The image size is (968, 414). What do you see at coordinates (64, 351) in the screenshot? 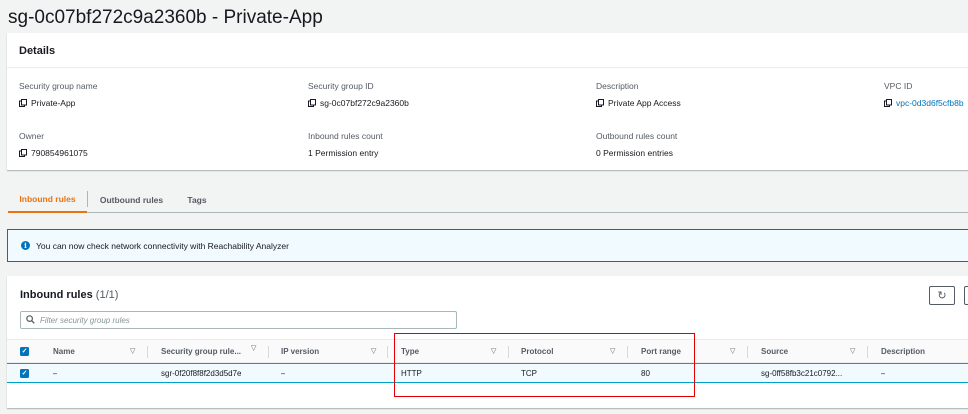
I see `col-header-name: Name` at bounding box center [64, 351].